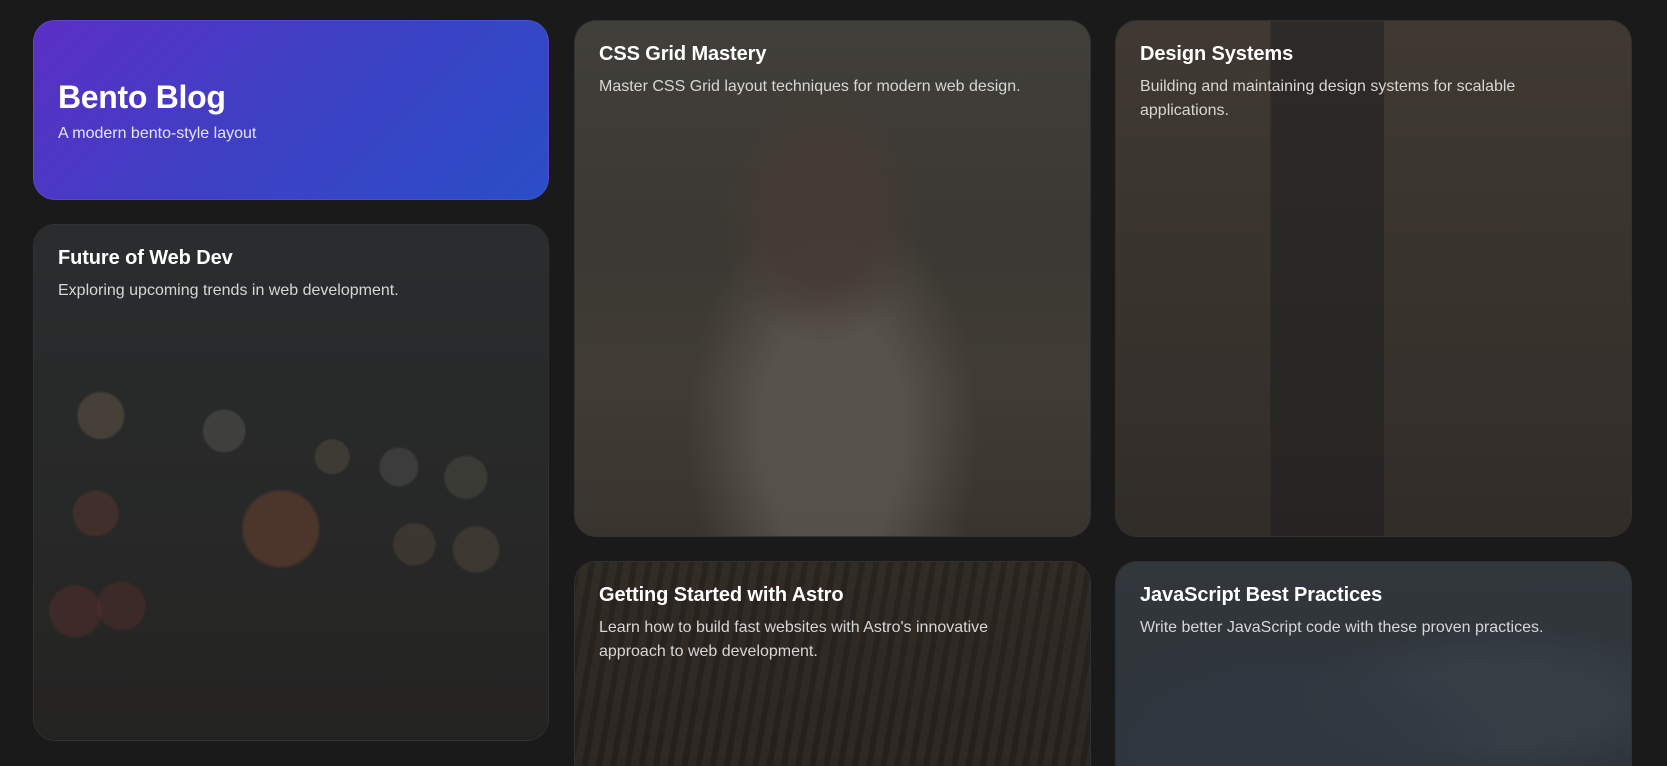  Describe the element at coordinates (157, 133) in the screenshot. I see `site-subtitle: A modern bento-style layout` at that location.